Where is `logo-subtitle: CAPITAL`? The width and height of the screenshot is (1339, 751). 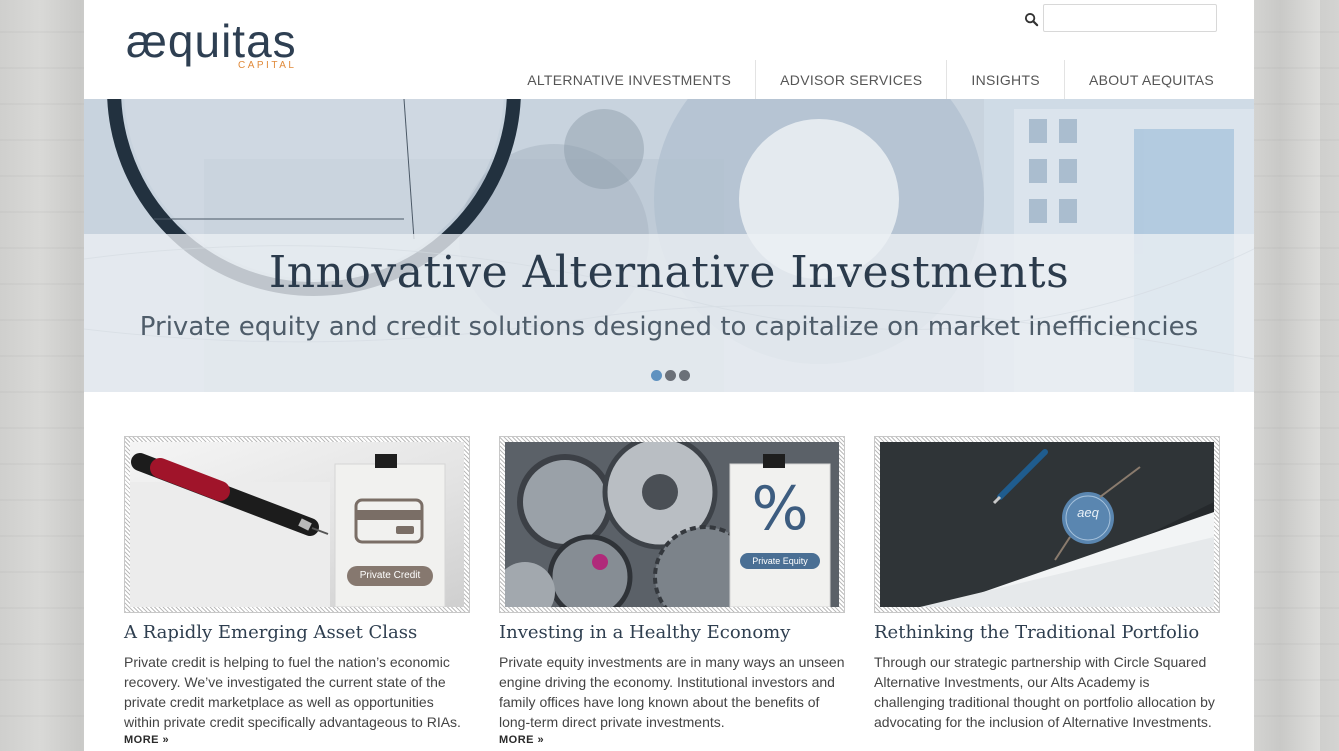 logo-subtitle: CAPITAL is located at coordinates (267, 65).